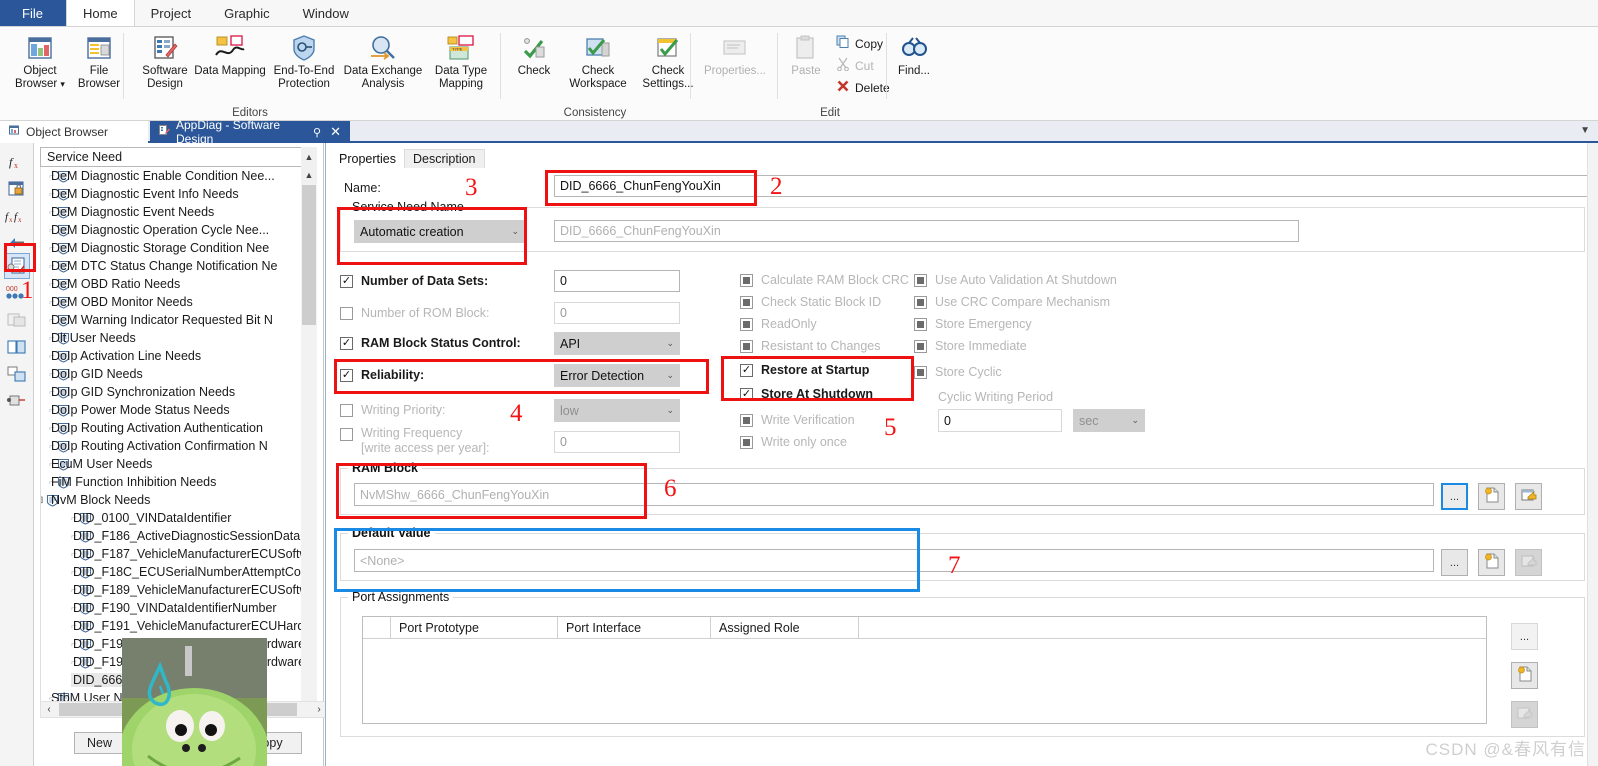 The height and width of the screenshot is (766, 1598). I want to click on ram-block-status-control-checkbox, so click(346, 343).